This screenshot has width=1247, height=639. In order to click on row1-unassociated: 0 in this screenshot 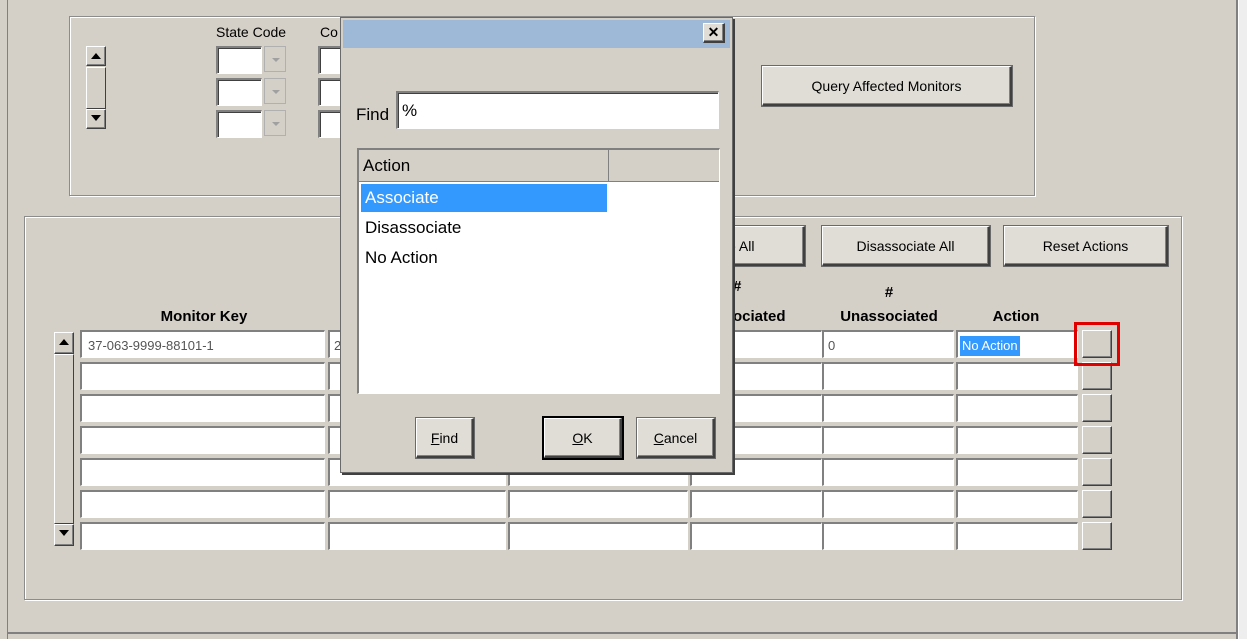, I will do `click(832, 345)`.